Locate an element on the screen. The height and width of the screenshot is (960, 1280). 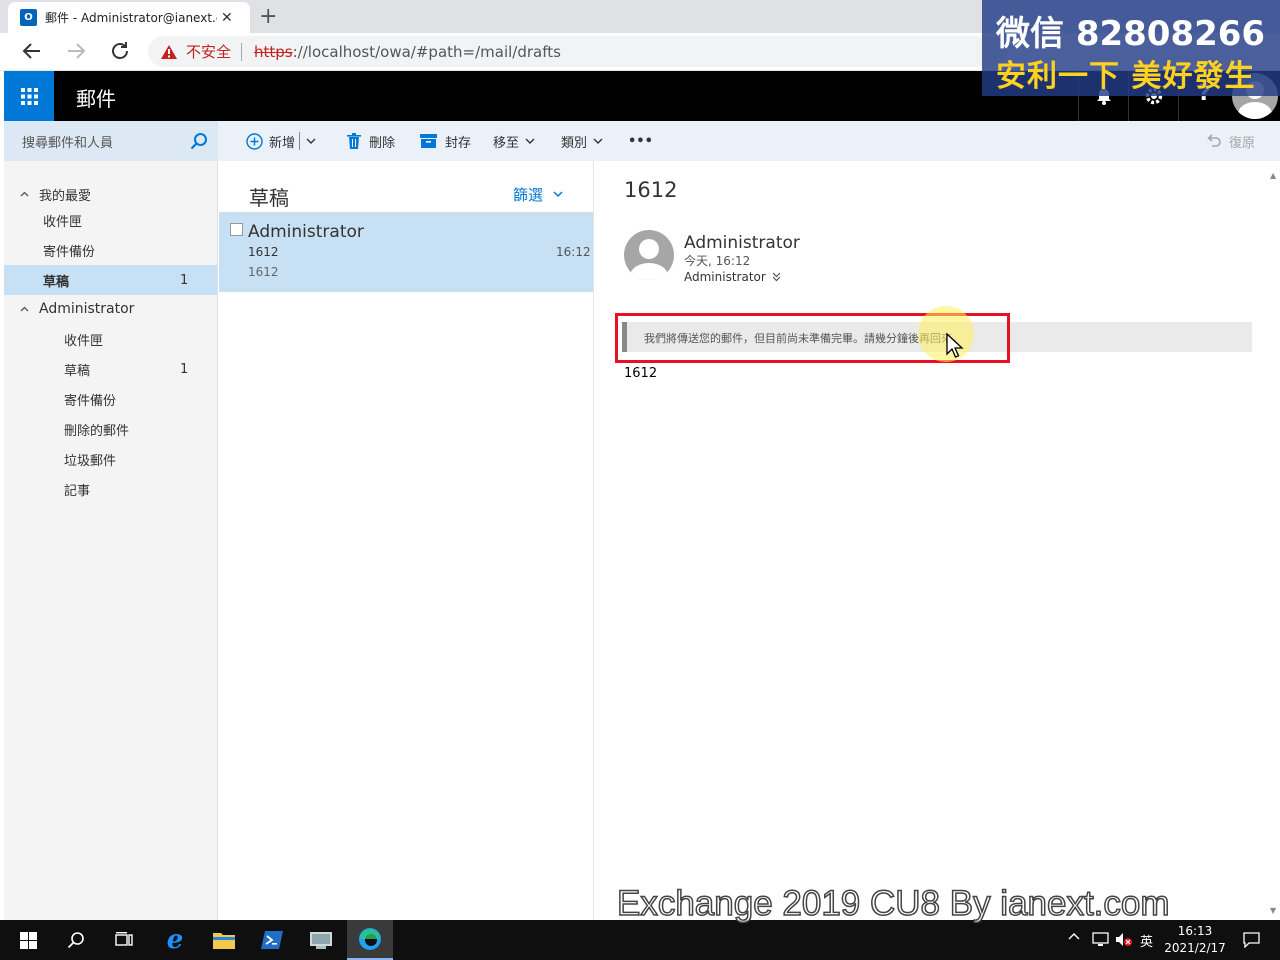
delete-button: 刪除 is located at coordinates (371, 141).